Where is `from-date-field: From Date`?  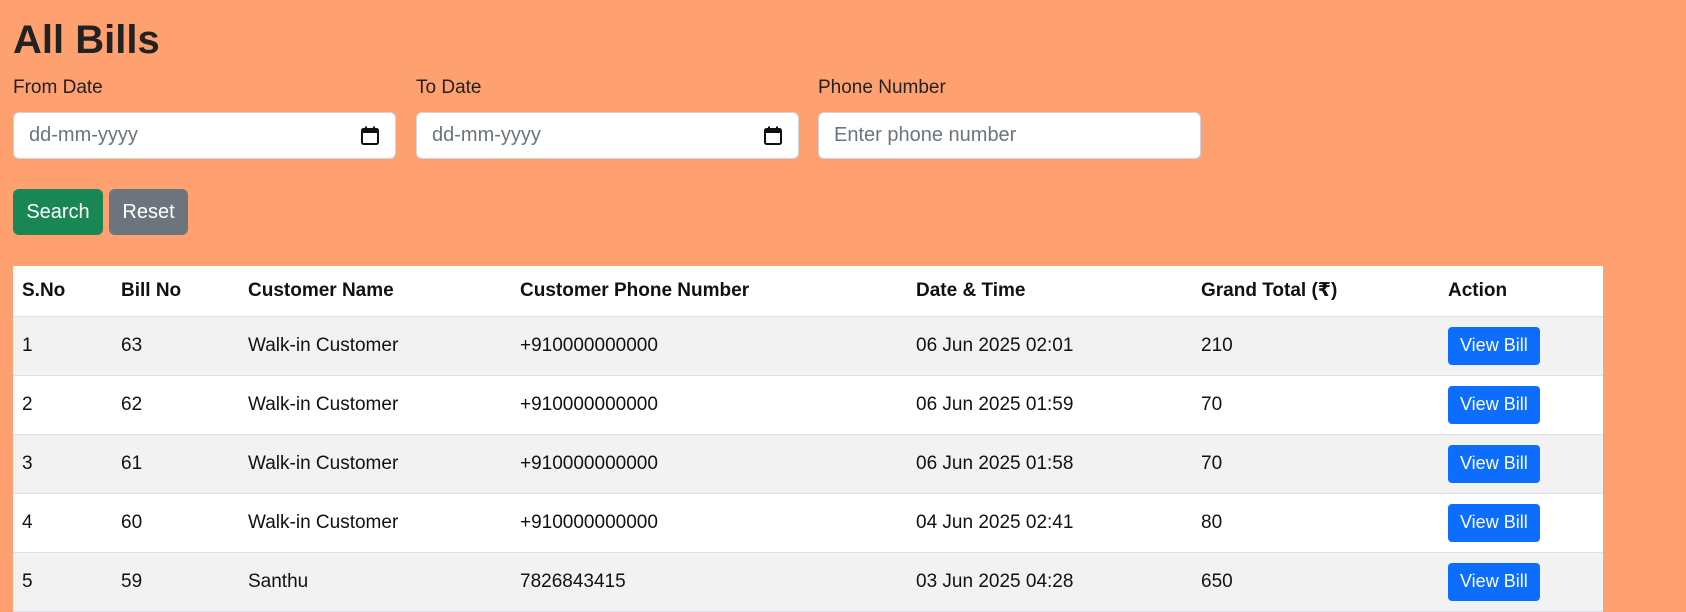 from-date-field: From Date is located at coordinates (204, 117).